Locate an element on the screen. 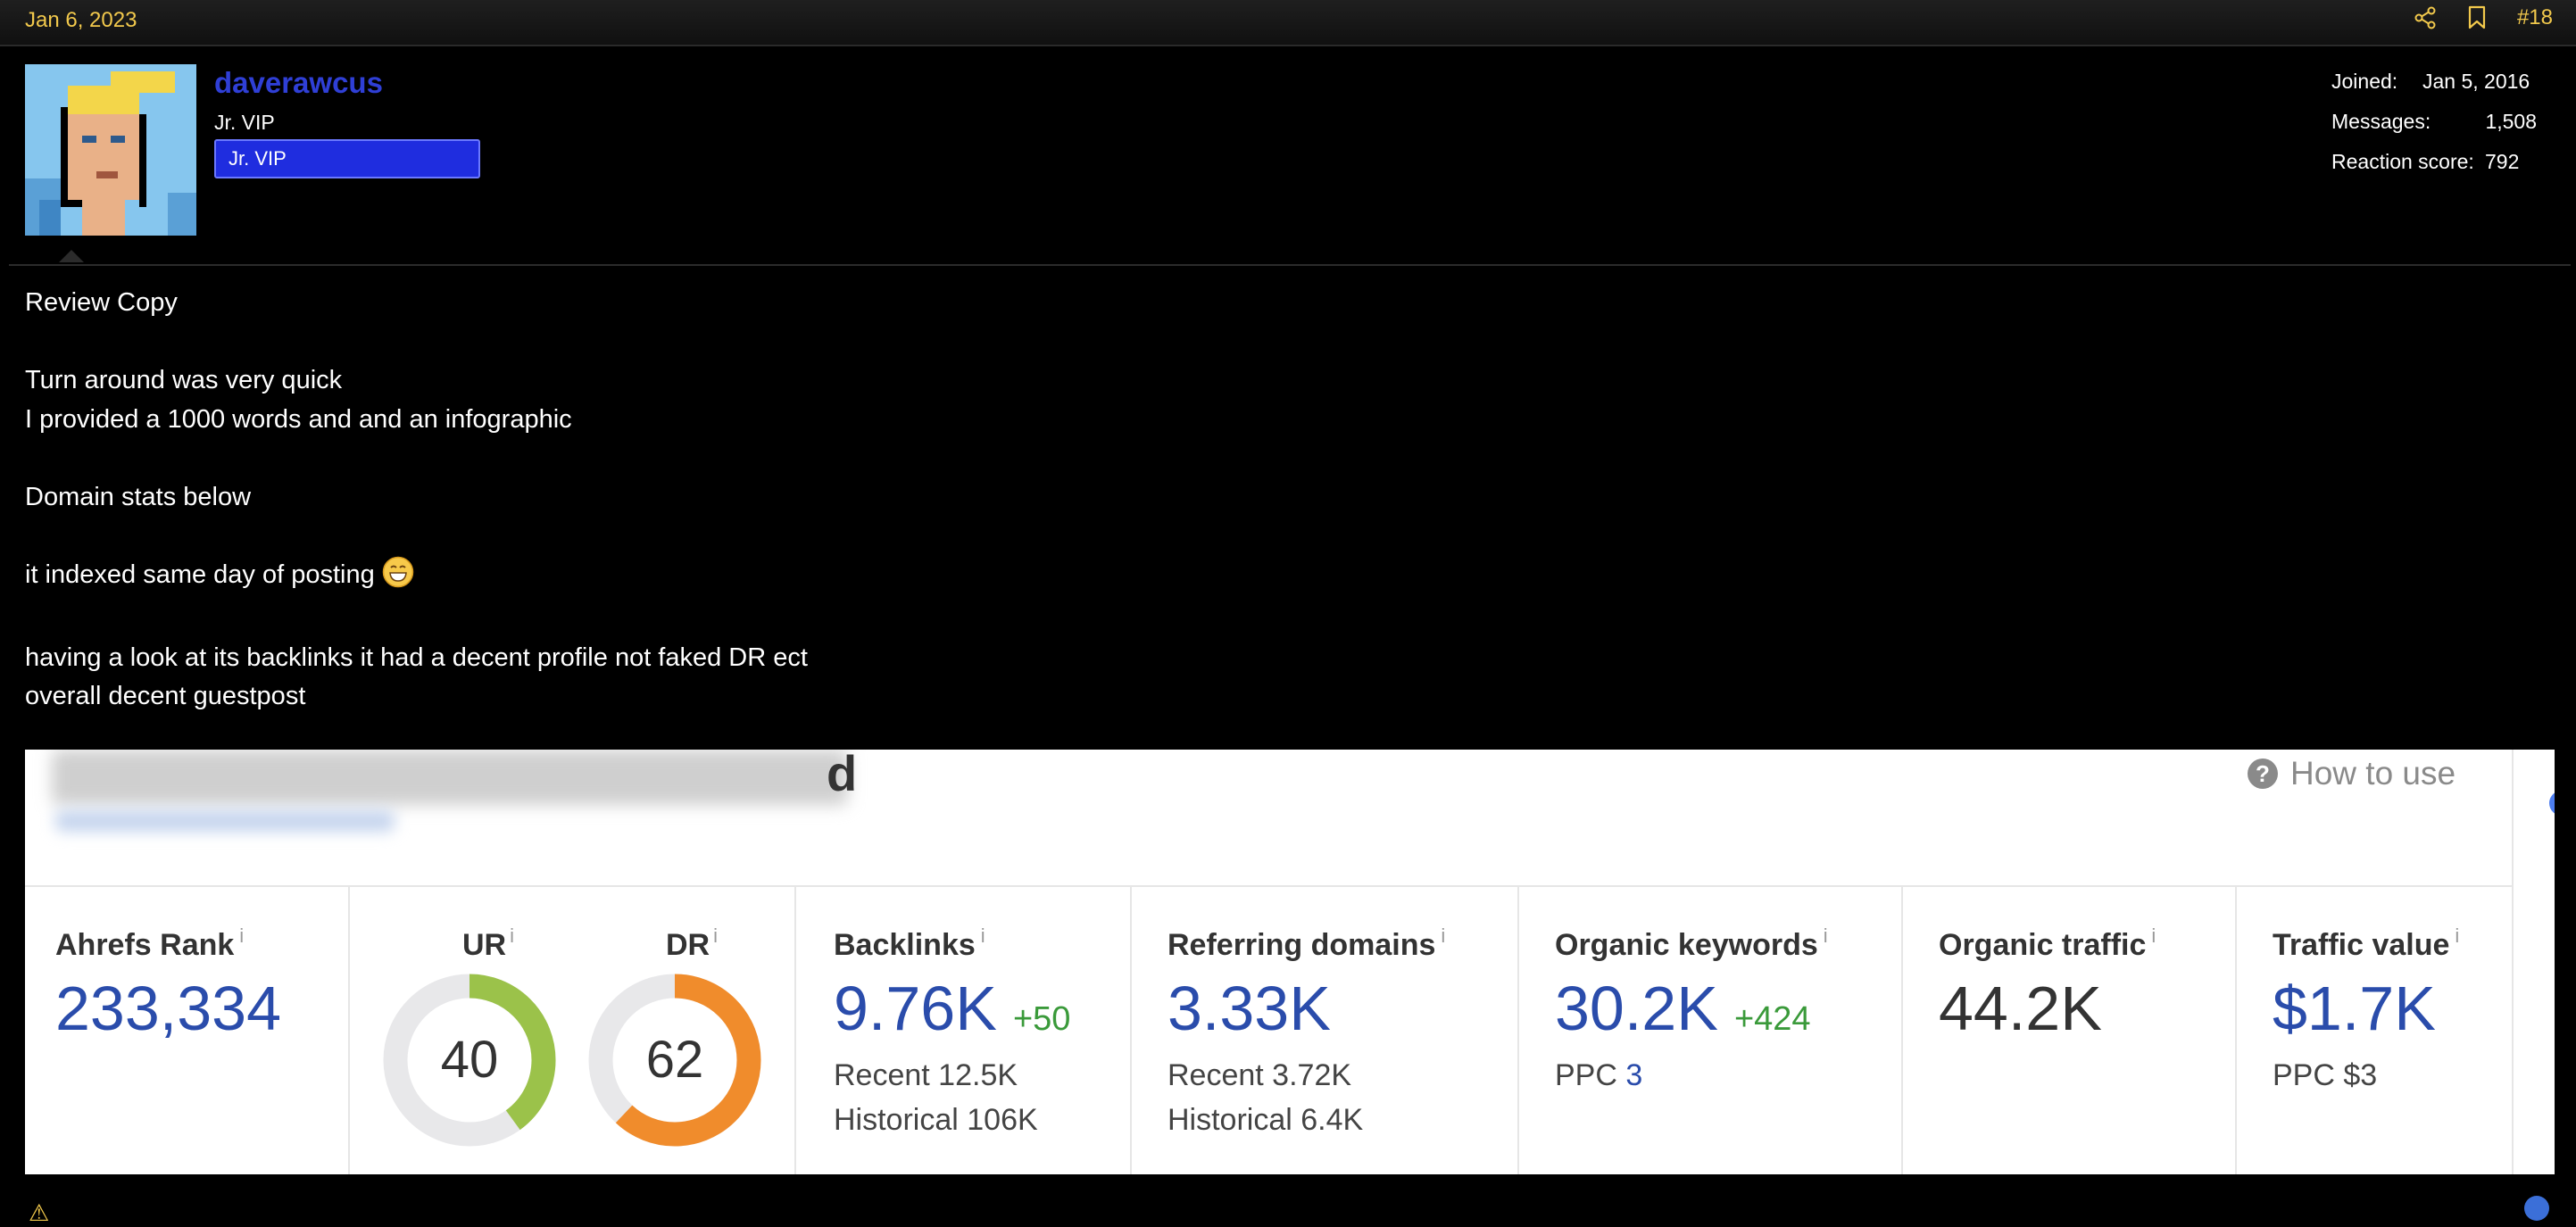  body-line: Domain stats below is located at coordinates (139, 496).